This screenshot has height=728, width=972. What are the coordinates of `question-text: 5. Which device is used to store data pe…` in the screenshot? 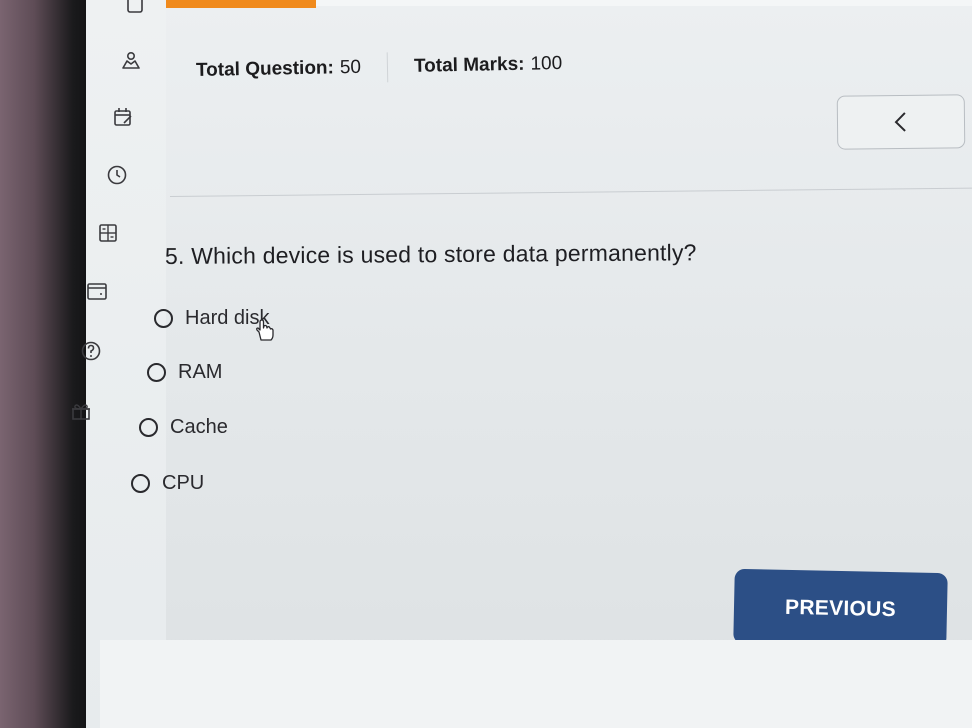 It's located at (430, 254).